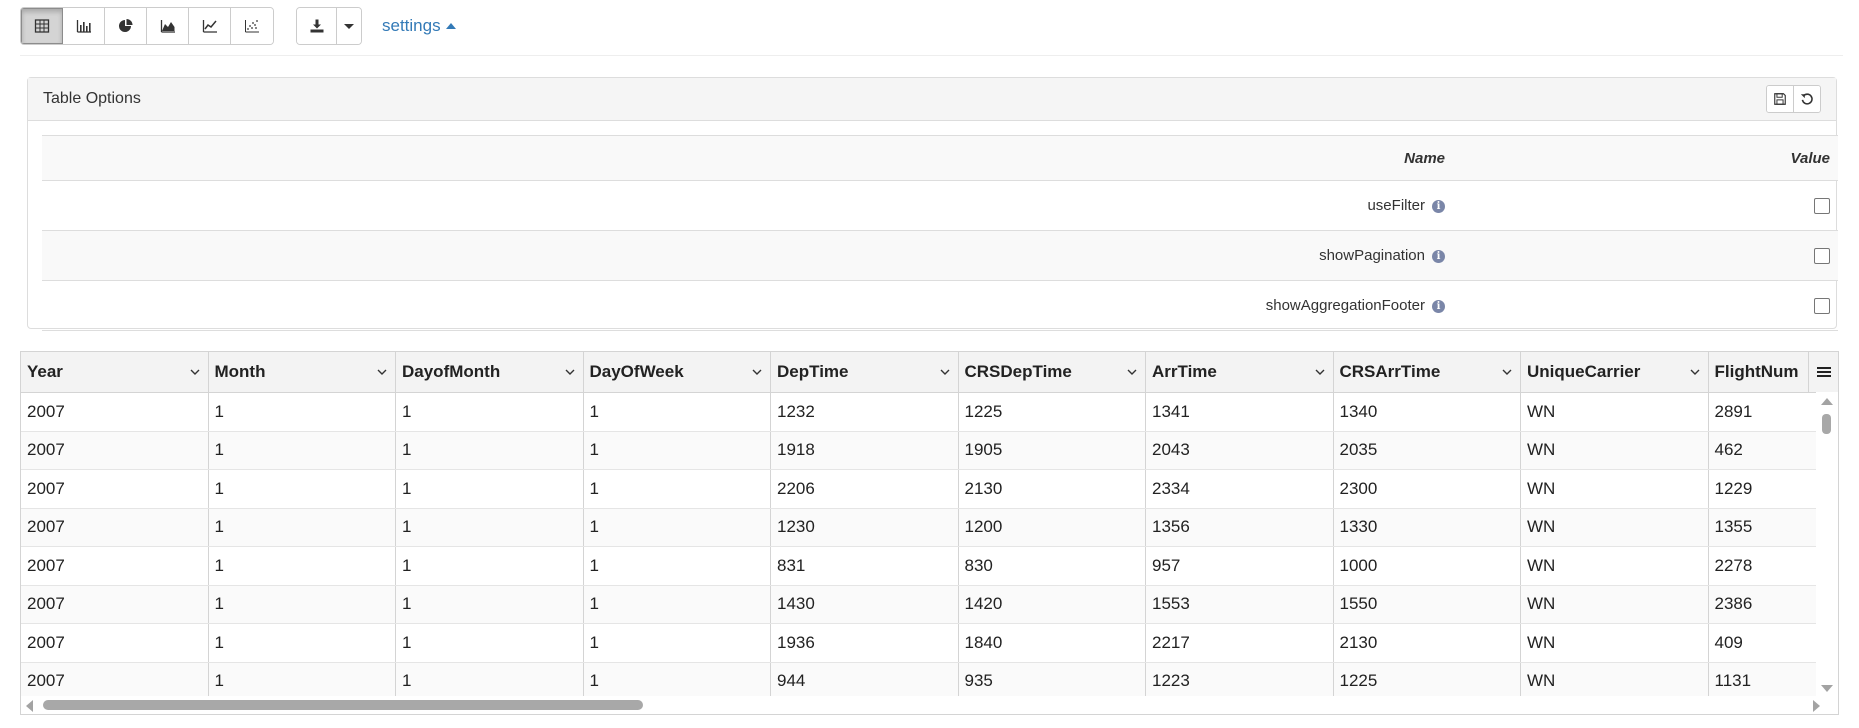  I want to click on table-cell: 2217, so click(1240, 643).